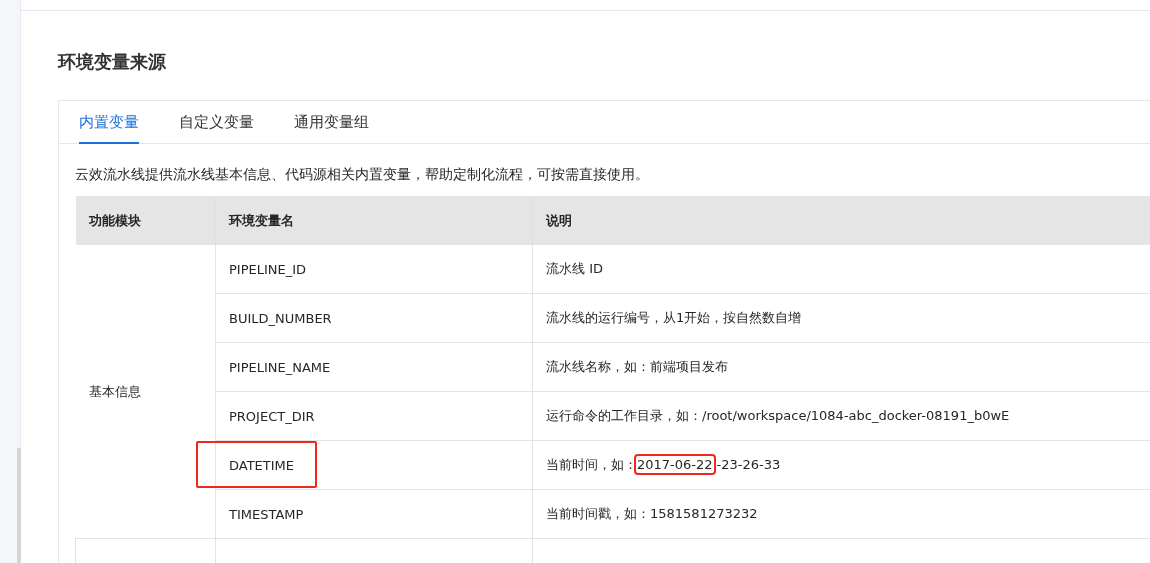  Describe the element at coordinates (674, 317) in the screenshot. I see `table-cell: 流水线的运行编号，从1开始，按自然数自增` at that location.